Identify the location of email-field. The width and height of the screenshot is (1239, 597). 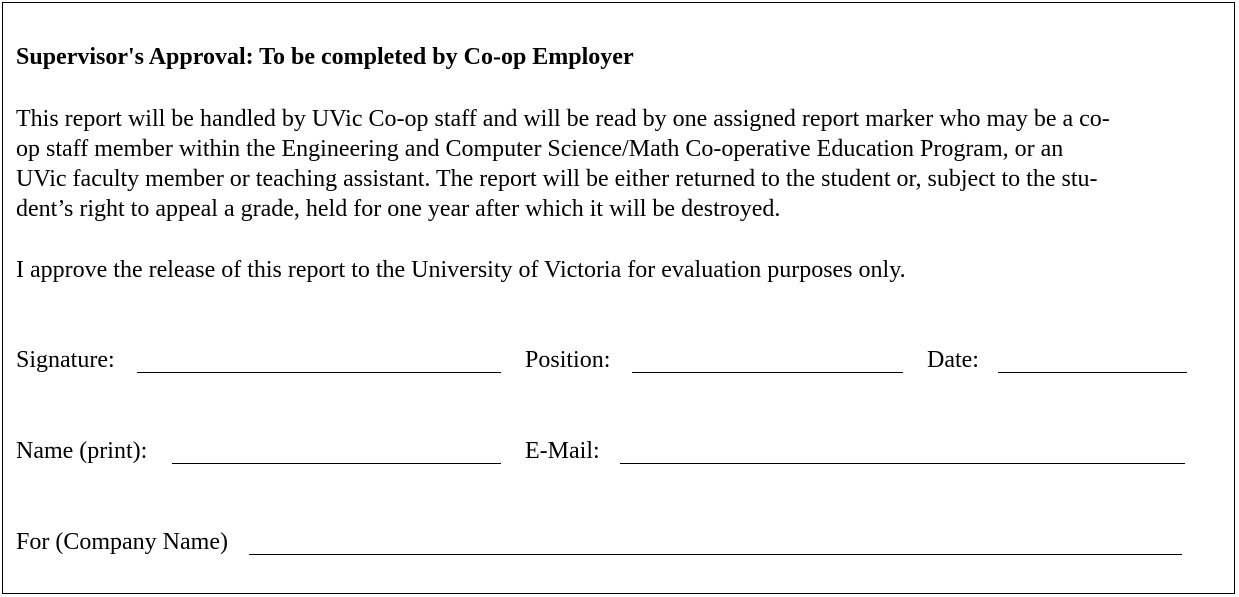
(902, 463).